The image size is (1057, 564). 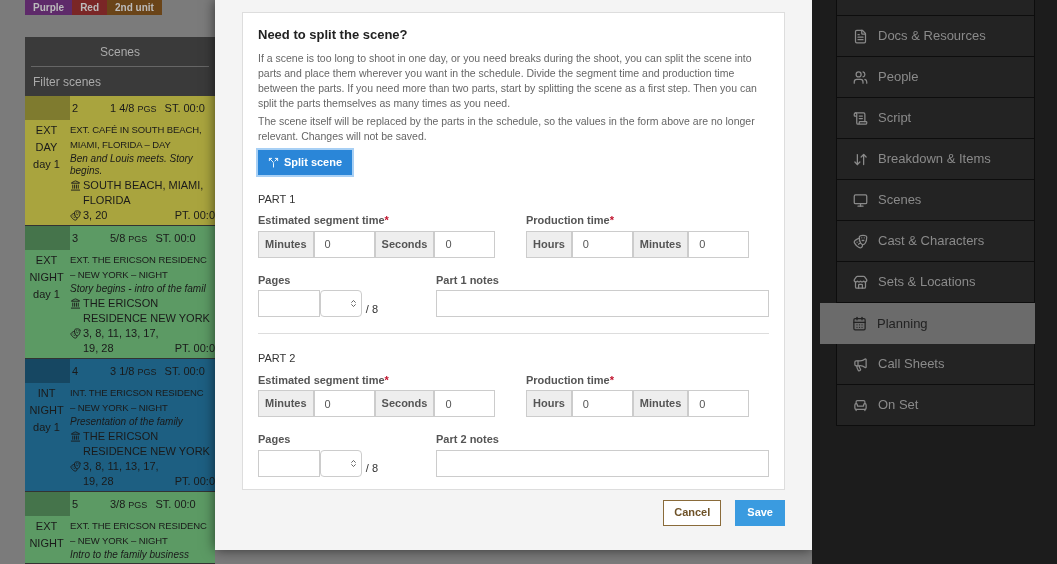 What do you see at coordinates (76, 504) in the screenshot?
I see `scene-number: 5` at bounding box center [76, 504].